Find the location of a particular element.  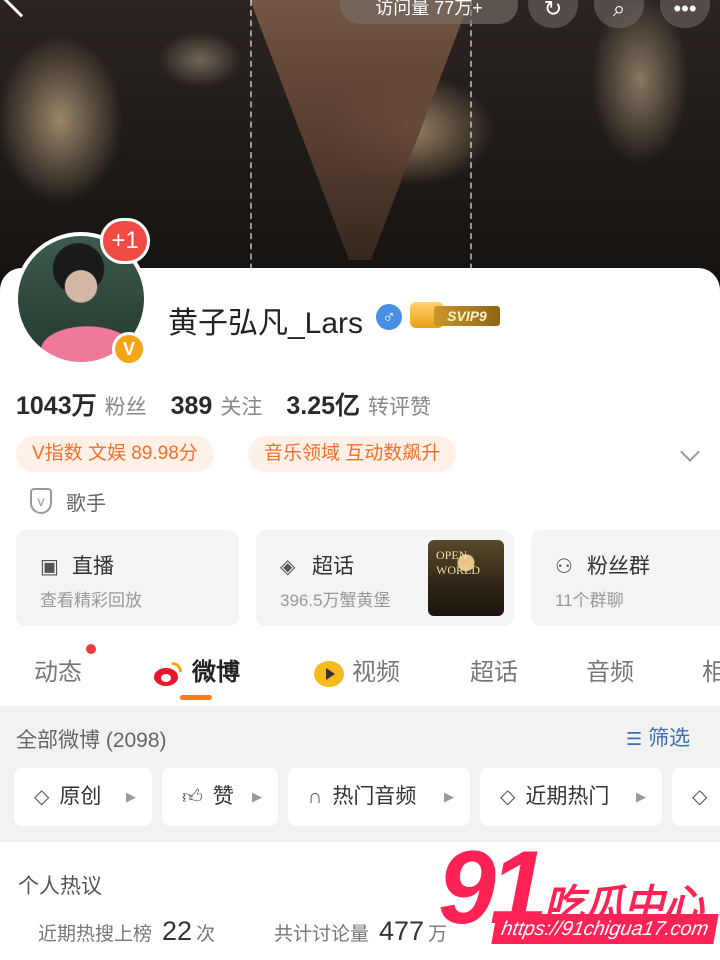

tile-supertopic: ◈ 超话 396.5万蟹黄堡 OPEN WORLD is located at coordinates (385, 578).